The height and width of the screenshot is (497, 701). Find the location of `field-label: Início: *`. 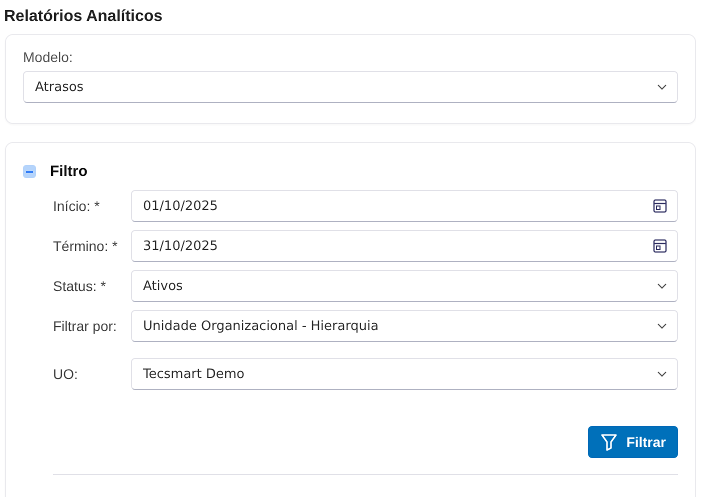

field-label: Início: * is located at coordinates (77, 206).